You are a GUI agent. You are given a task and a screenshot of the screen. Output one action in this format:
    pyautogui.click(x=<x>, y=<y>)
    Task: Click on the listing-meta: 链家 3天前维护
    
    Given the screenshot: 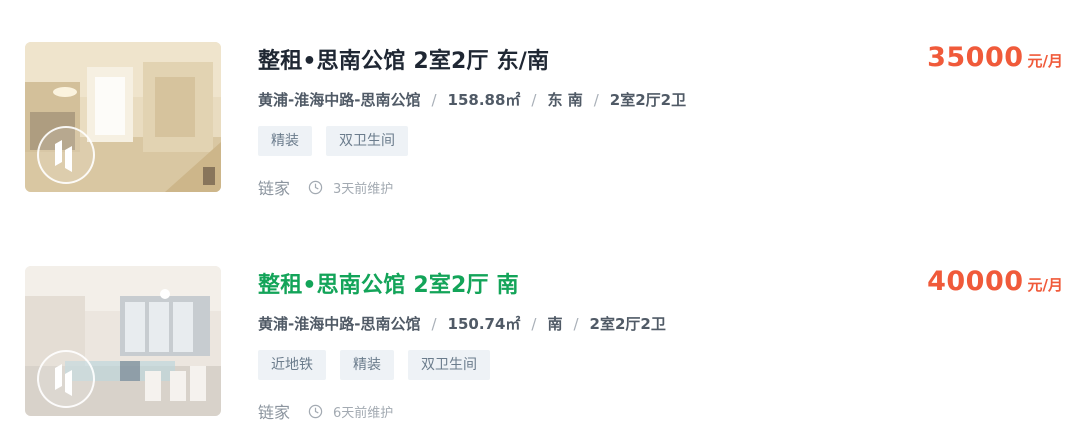 What is the action you would take?
    pyautogui.click(x=325, y=187)
    